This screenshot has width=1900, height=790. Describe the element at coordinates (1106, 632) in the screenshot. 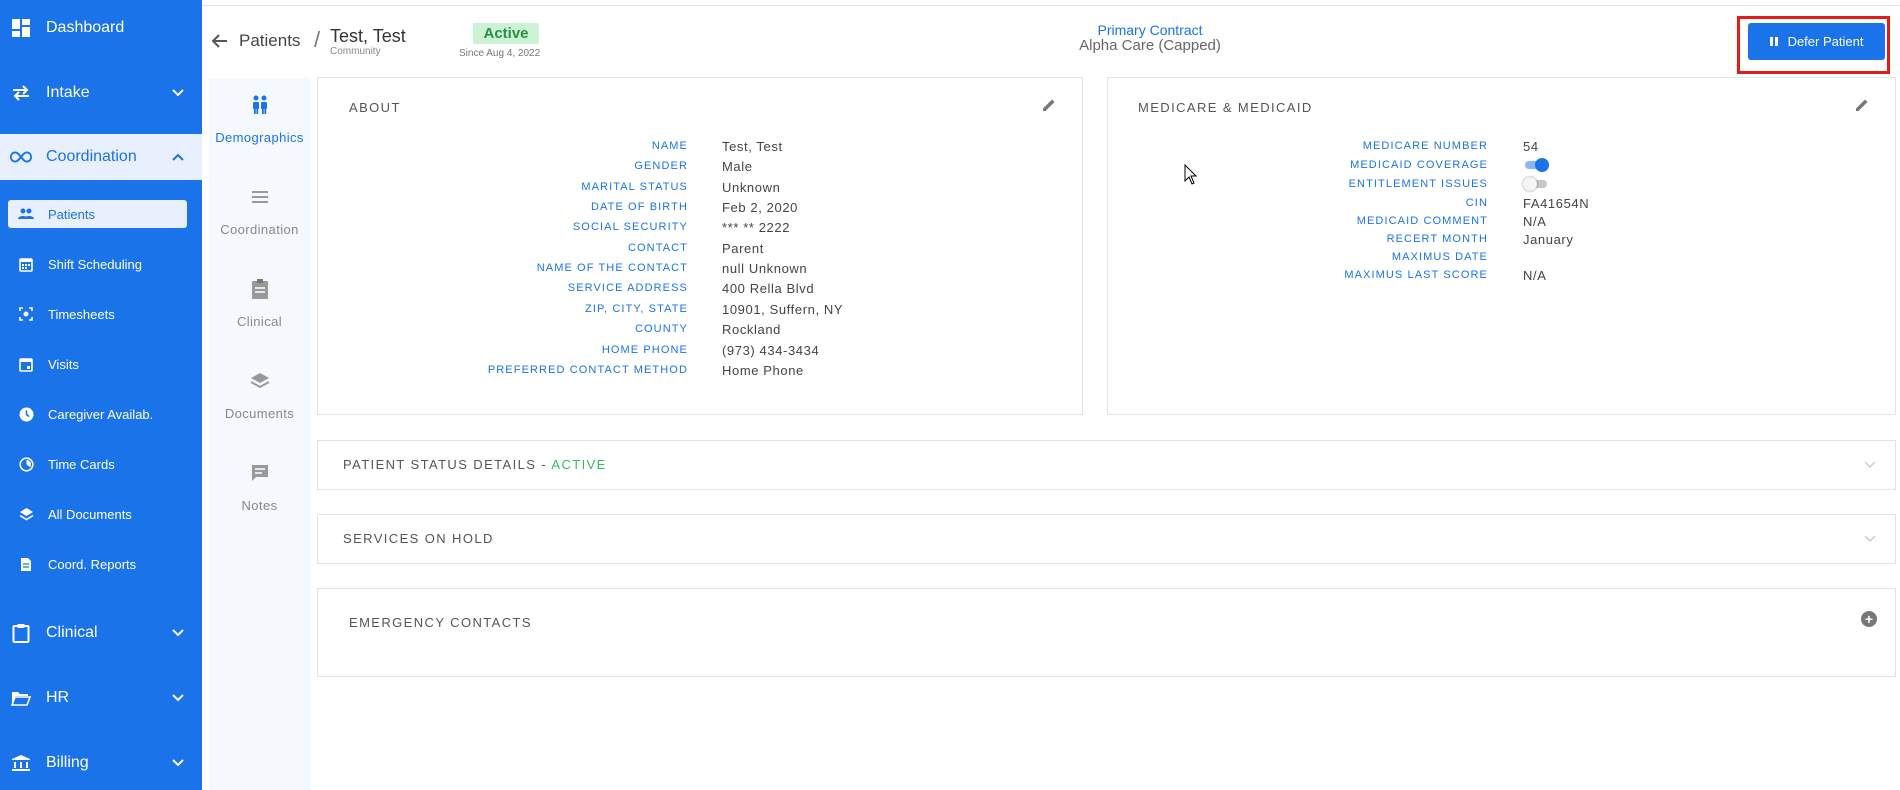

I see `emergency-contacts-card: EMERGENCY CONTACTS +` at that location.